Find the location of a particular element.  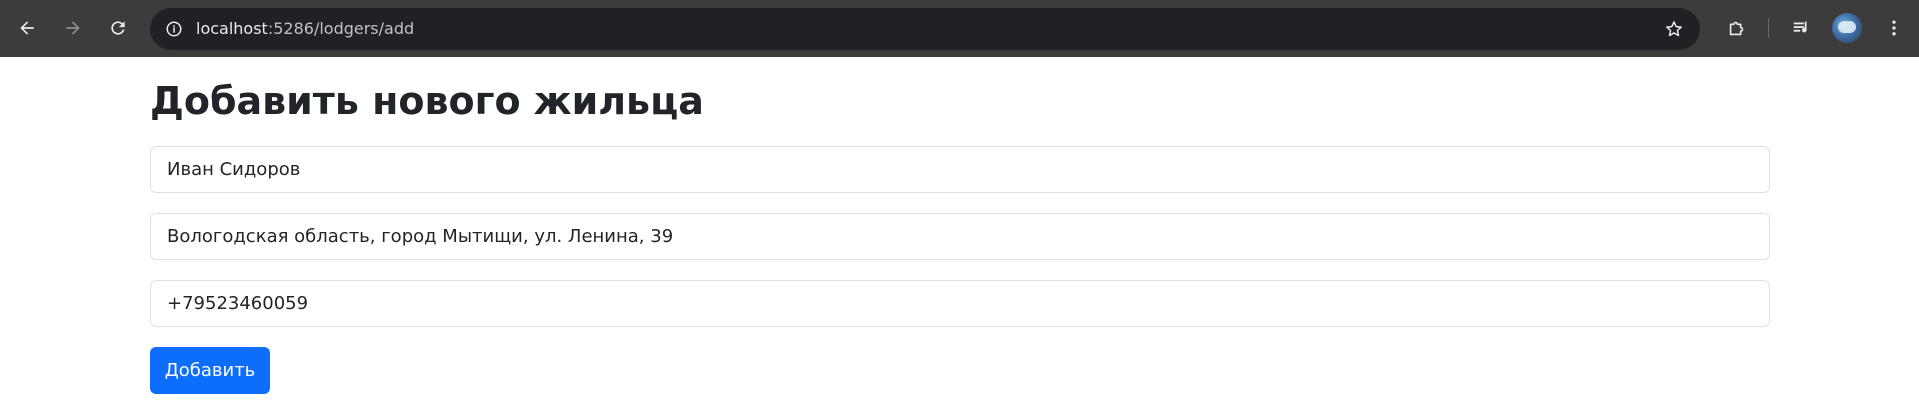

site-info-button is located at coordinates (174, 29).